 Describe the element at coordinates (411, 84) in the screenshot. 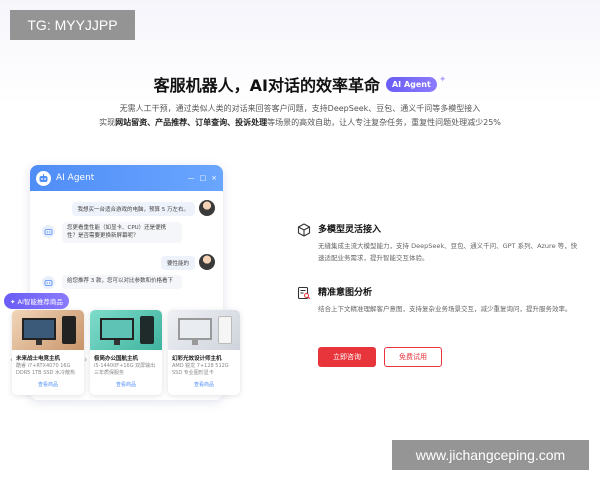

I see `ai-agent-badge: AI Agent` at that location.